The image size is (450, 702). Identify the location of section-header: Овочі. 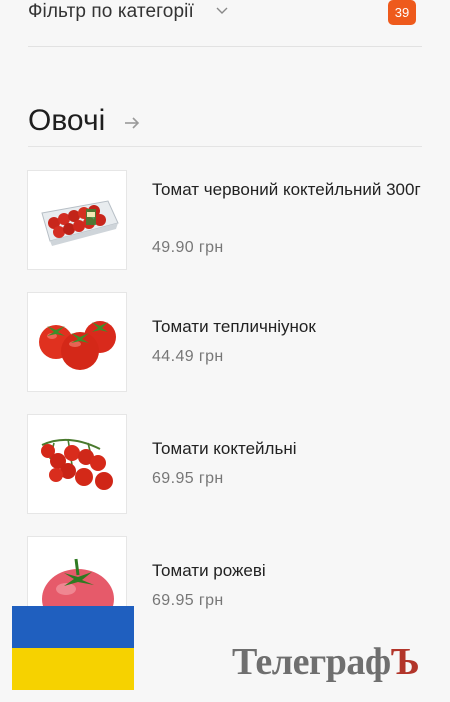
(225, 125).